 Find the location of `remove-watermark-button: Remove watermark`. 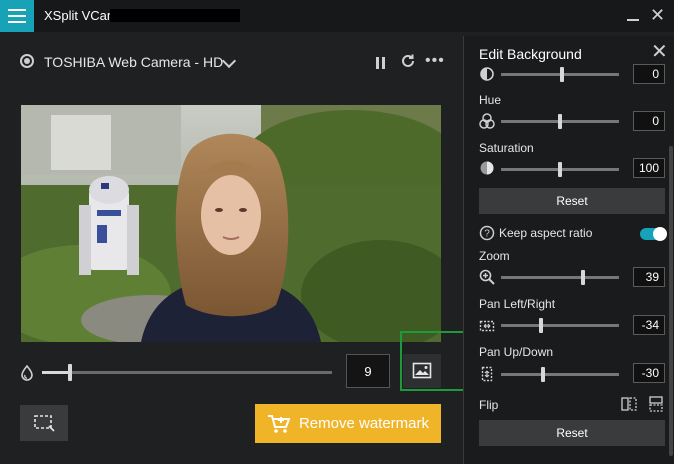

remove-watermark-button: Remove watermark is located at coordinates (348, 423).